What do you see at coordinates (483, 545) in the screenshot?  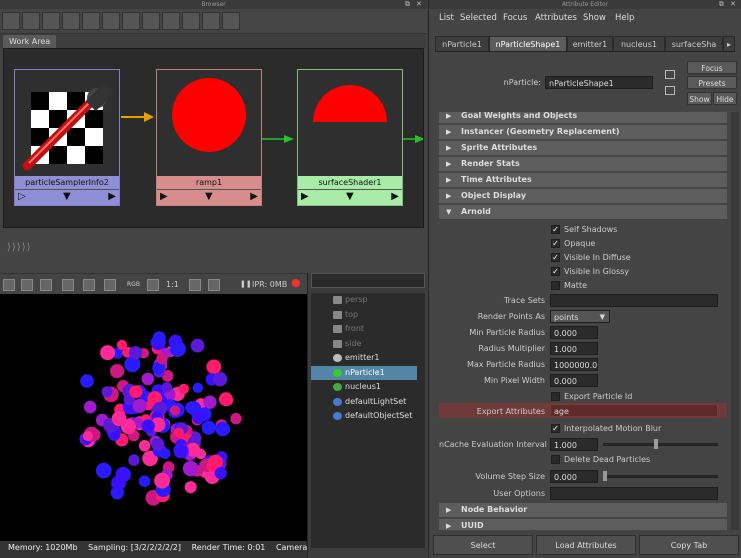 I see `select-button: Select` at bounding box center [483, 545].